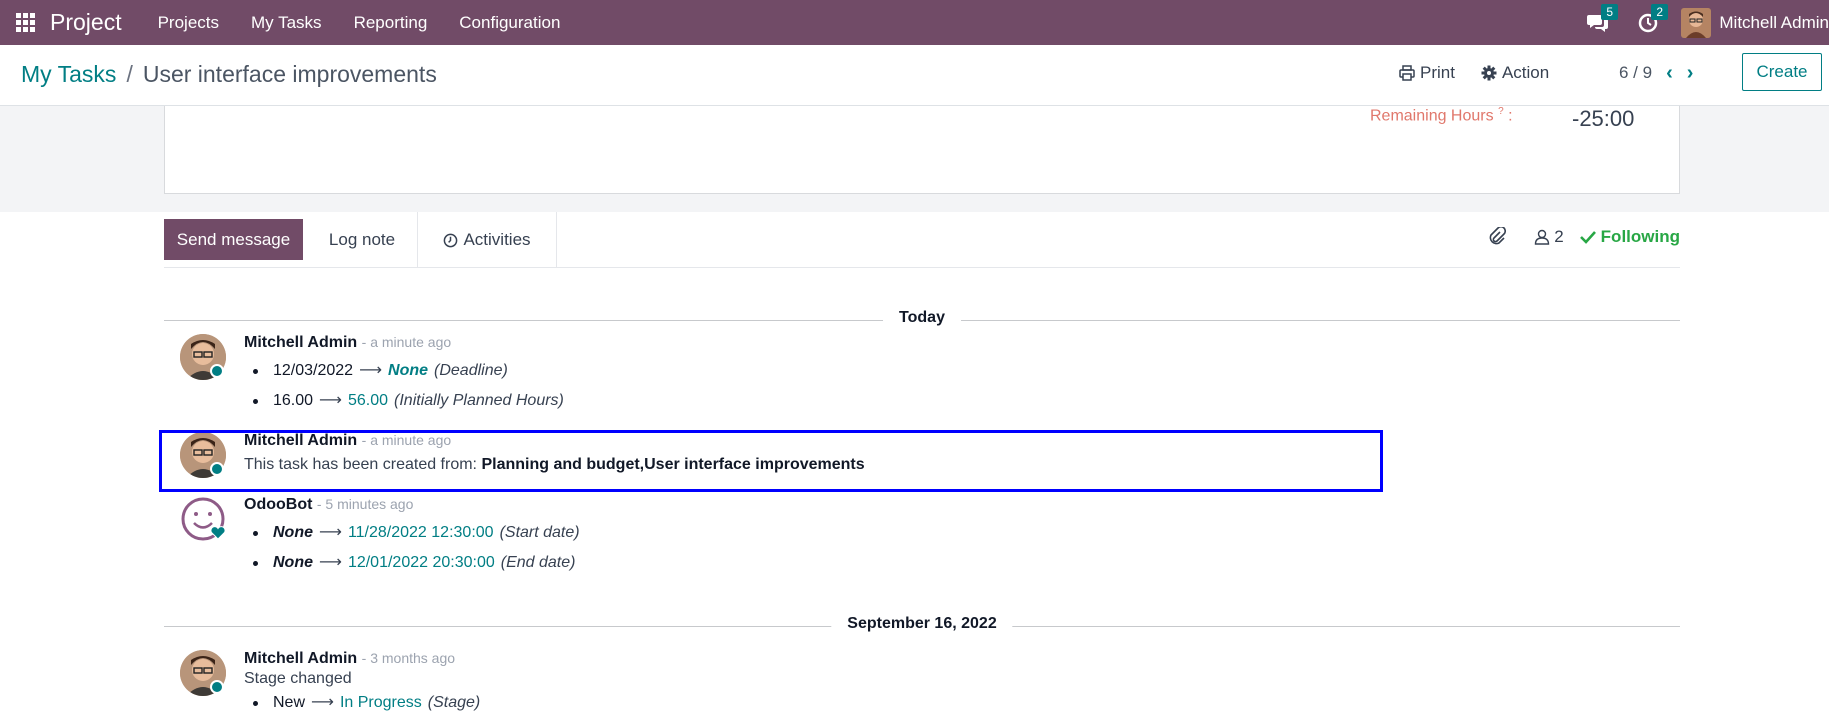 This screenshot has width=1829, height=718. I want to click on attachment-button, so click(1497, 237).